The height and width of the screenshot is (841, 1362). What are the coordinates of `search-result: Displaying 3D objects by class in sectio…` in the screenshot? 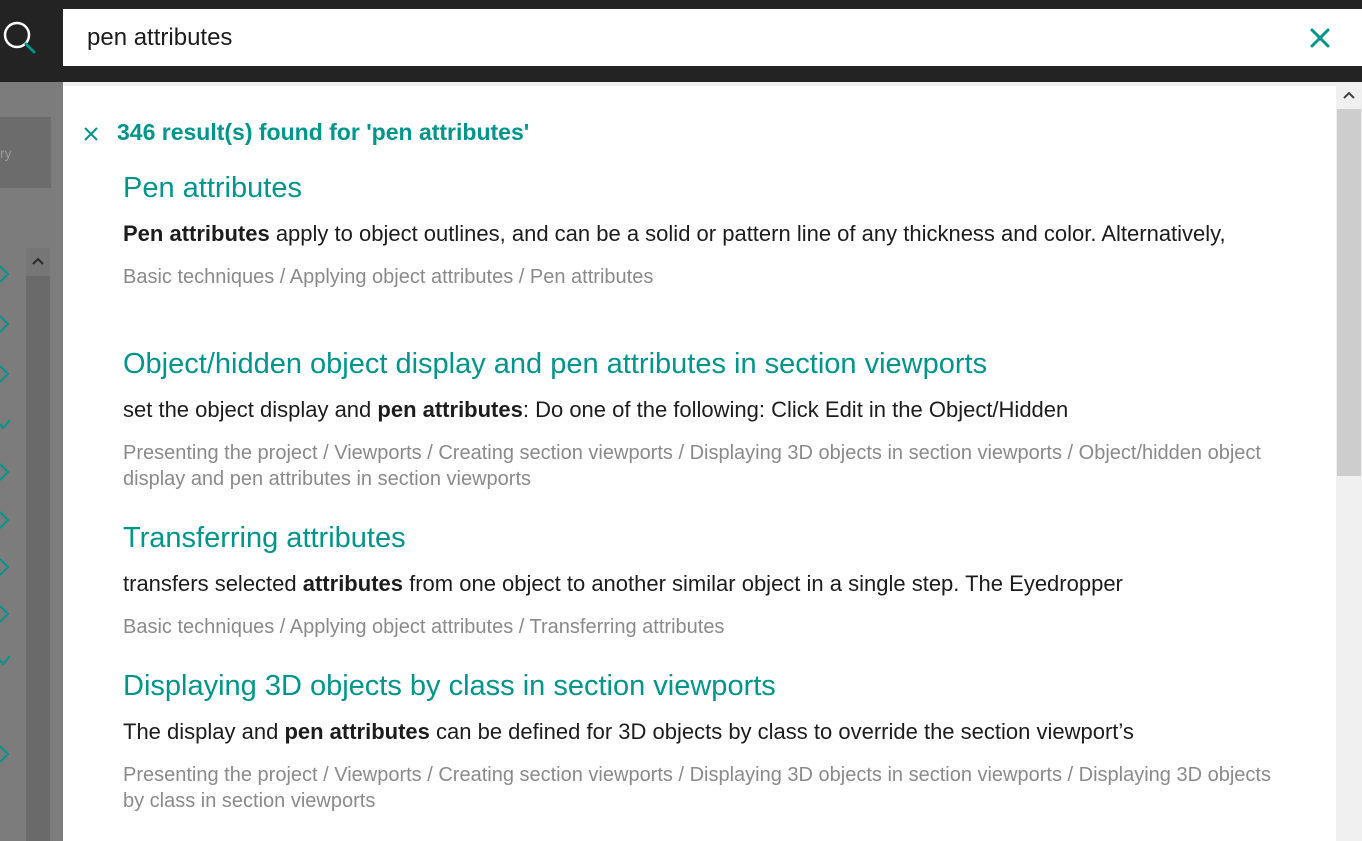 It's located at (698, 741).